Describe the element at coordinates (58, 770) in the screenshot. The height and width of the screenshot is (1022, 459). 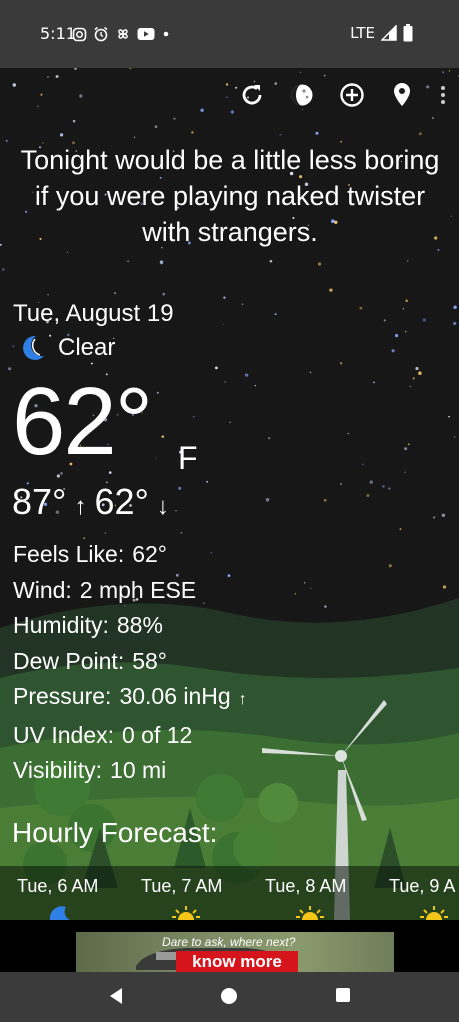
I see `detail-label: Visibility:` at that location.